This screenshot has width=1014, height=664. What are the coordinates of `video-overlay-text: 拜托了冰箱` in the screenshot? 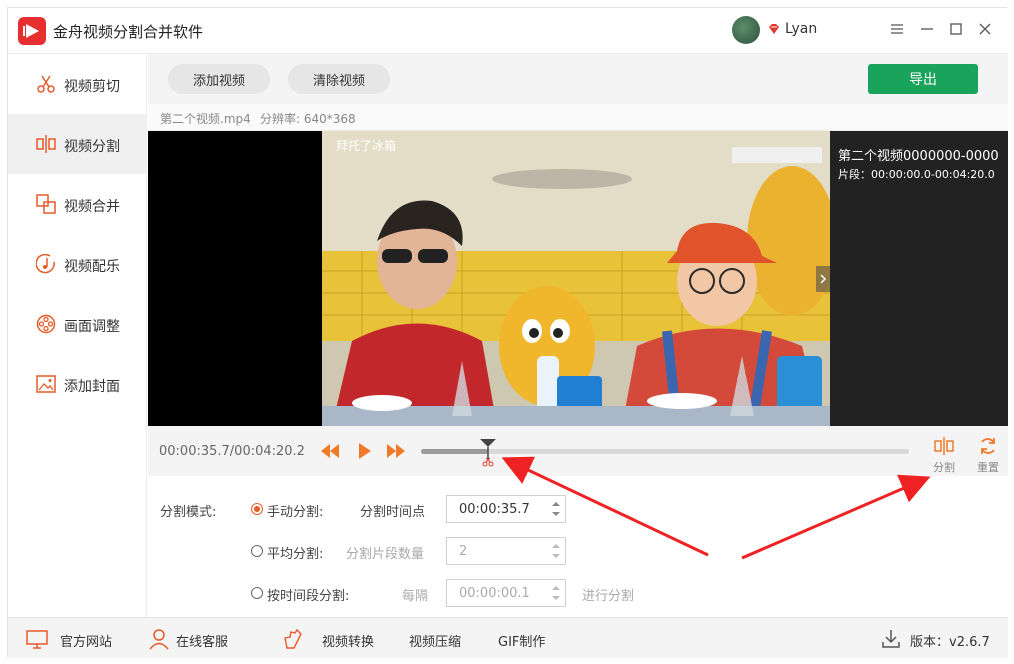 It's located at (366, 146).